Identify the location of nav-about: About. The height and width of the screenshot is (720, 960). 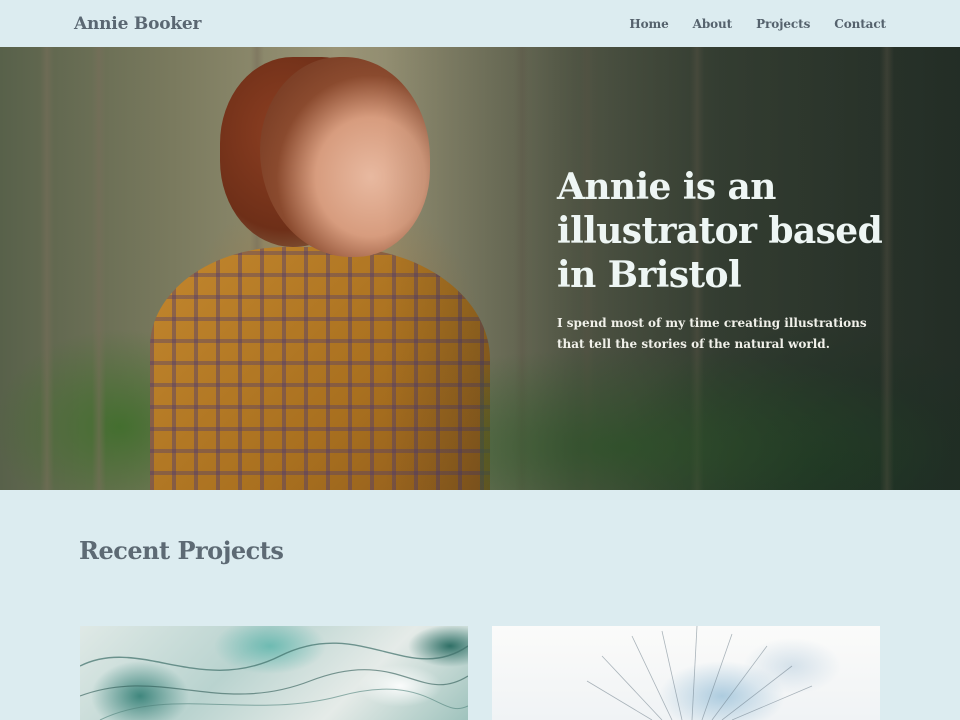
(713, 24).